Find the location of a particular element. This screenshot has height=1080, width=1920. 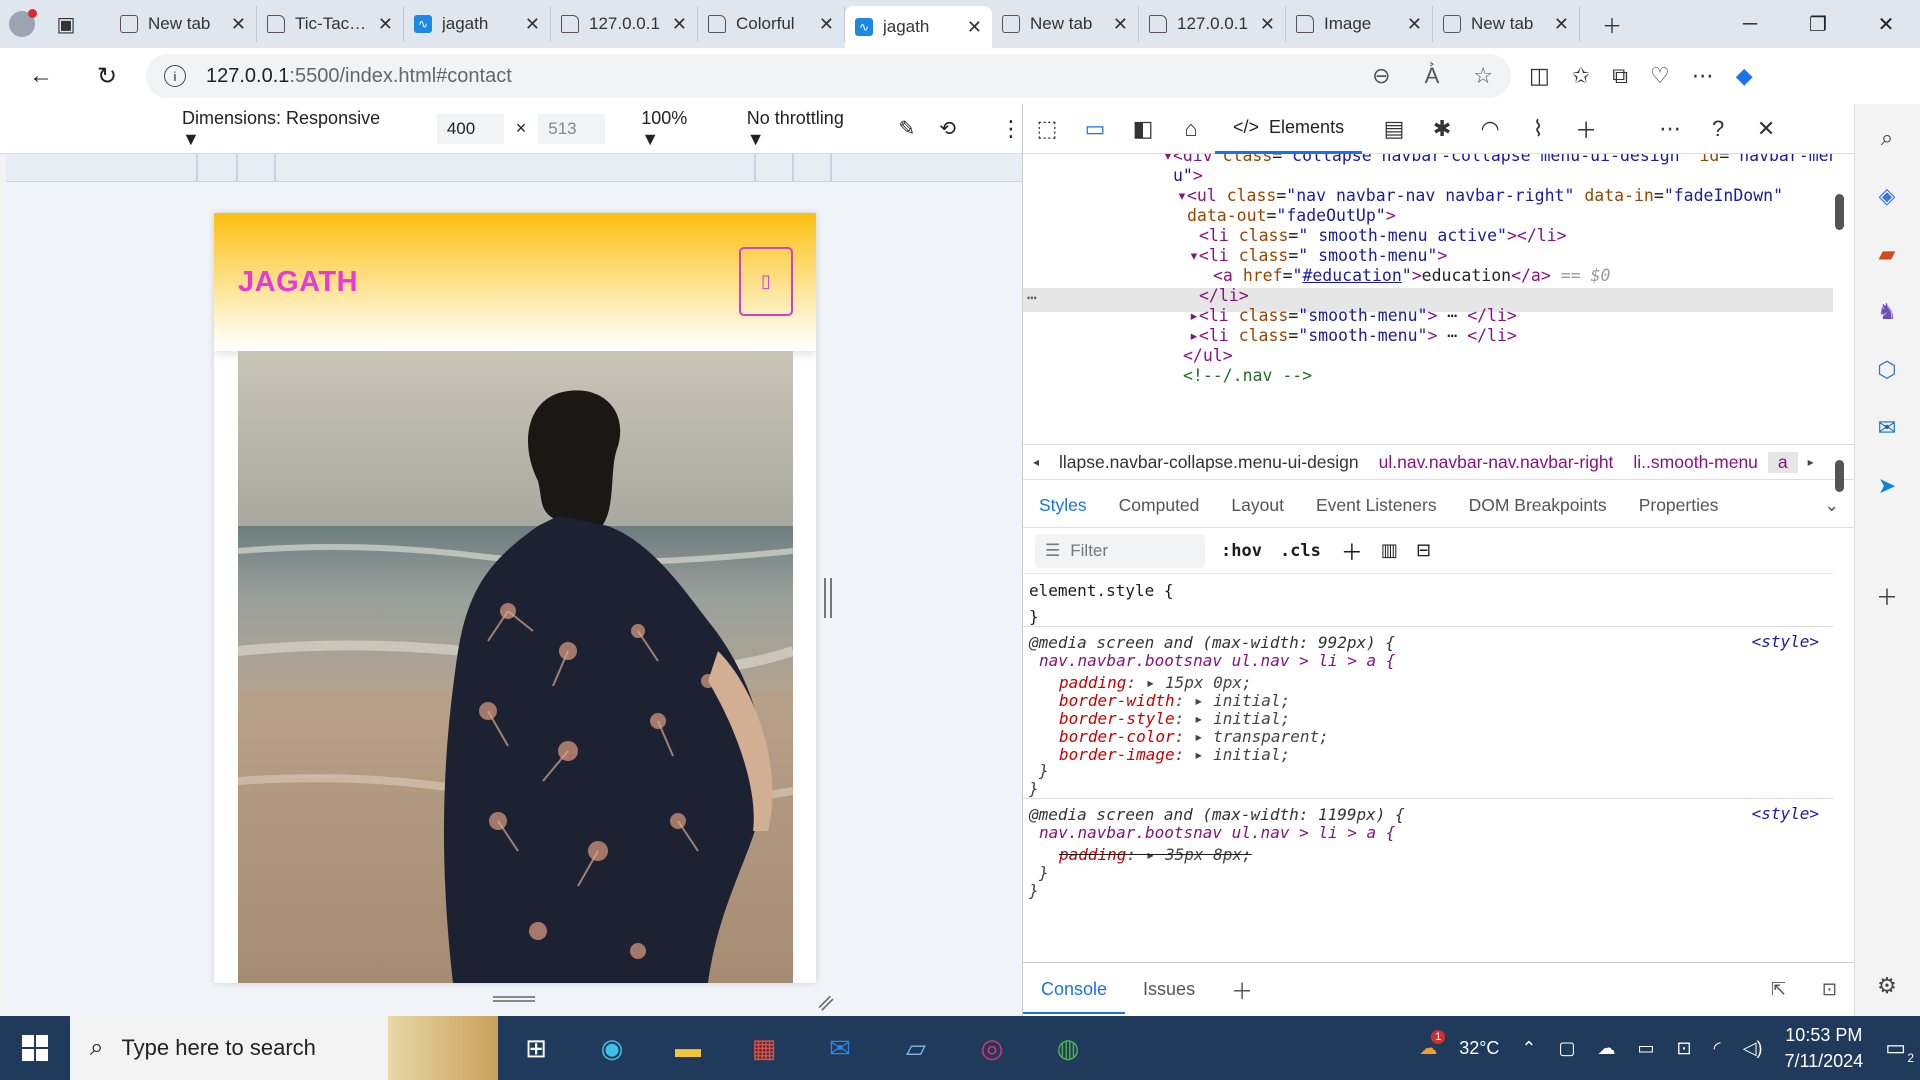

tray-tablet-icon: ⊡ is located at coordinates (1684, 1048).